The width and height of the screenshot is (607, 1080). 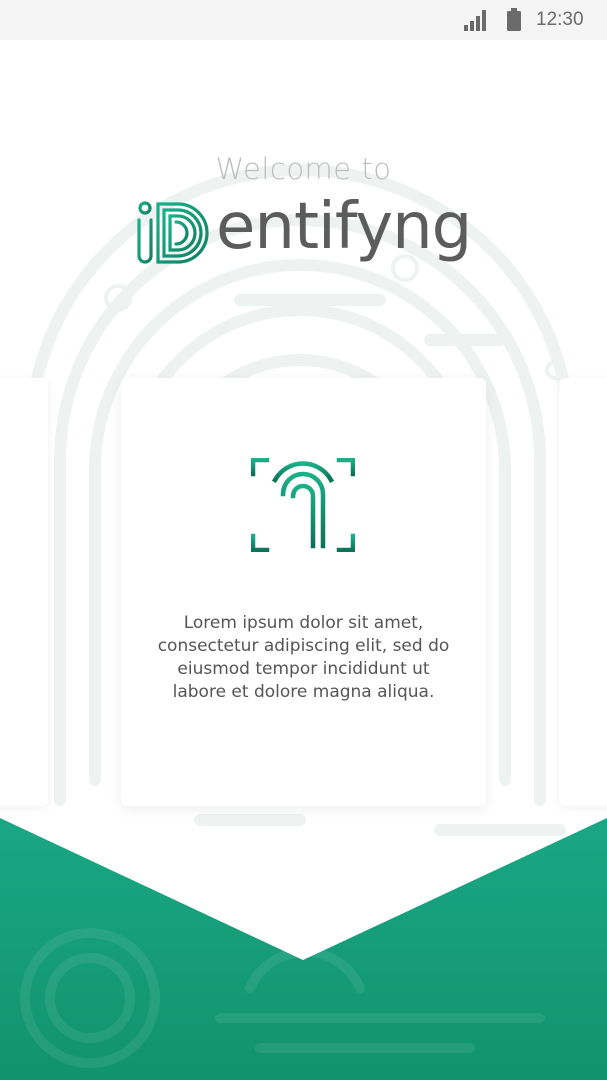 I want to click on battery-icon, so click(x=514, y=19).